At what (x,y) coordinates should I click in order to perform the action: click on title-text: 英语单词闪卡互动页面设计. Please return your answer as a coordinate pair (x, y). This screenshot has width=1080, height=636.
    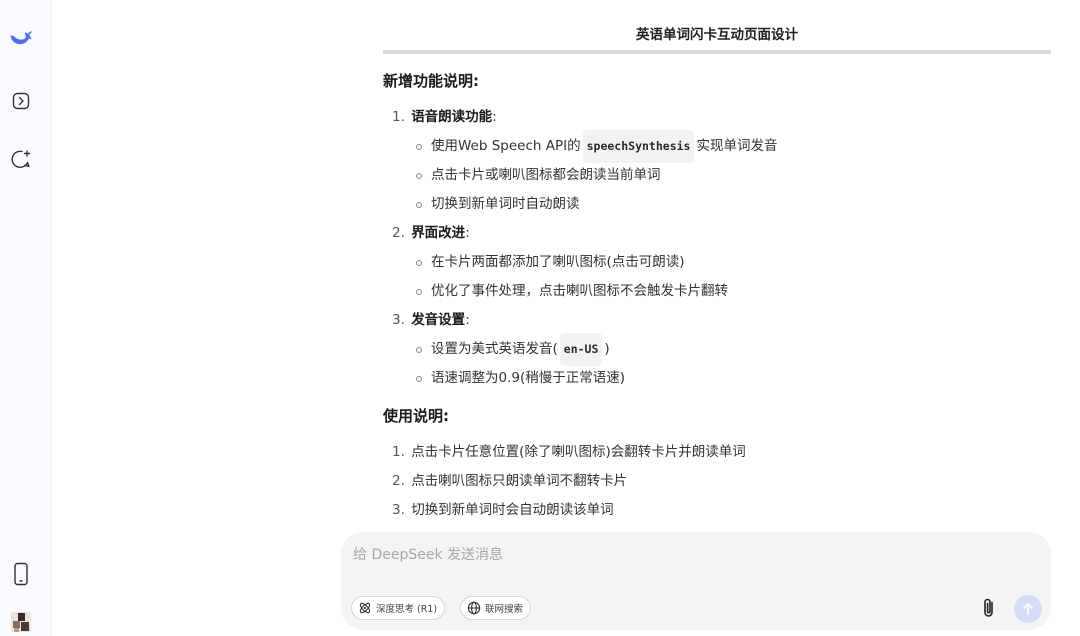
    Looking at the image, I should click on (717, 35).